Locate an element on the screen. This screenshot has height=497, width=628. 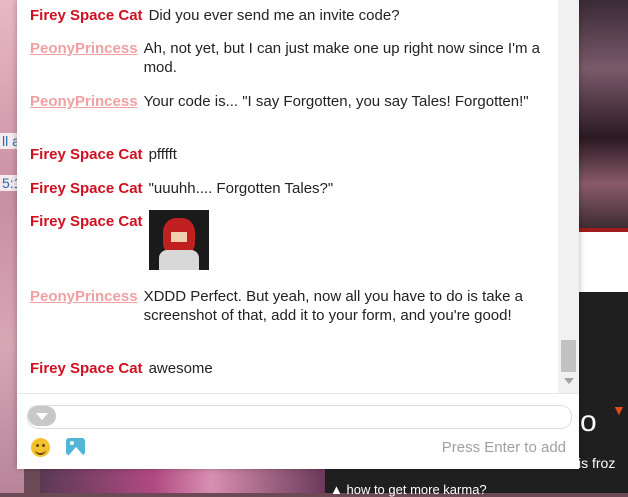
background-heading-letter: o is located at coordinates (588, 421).